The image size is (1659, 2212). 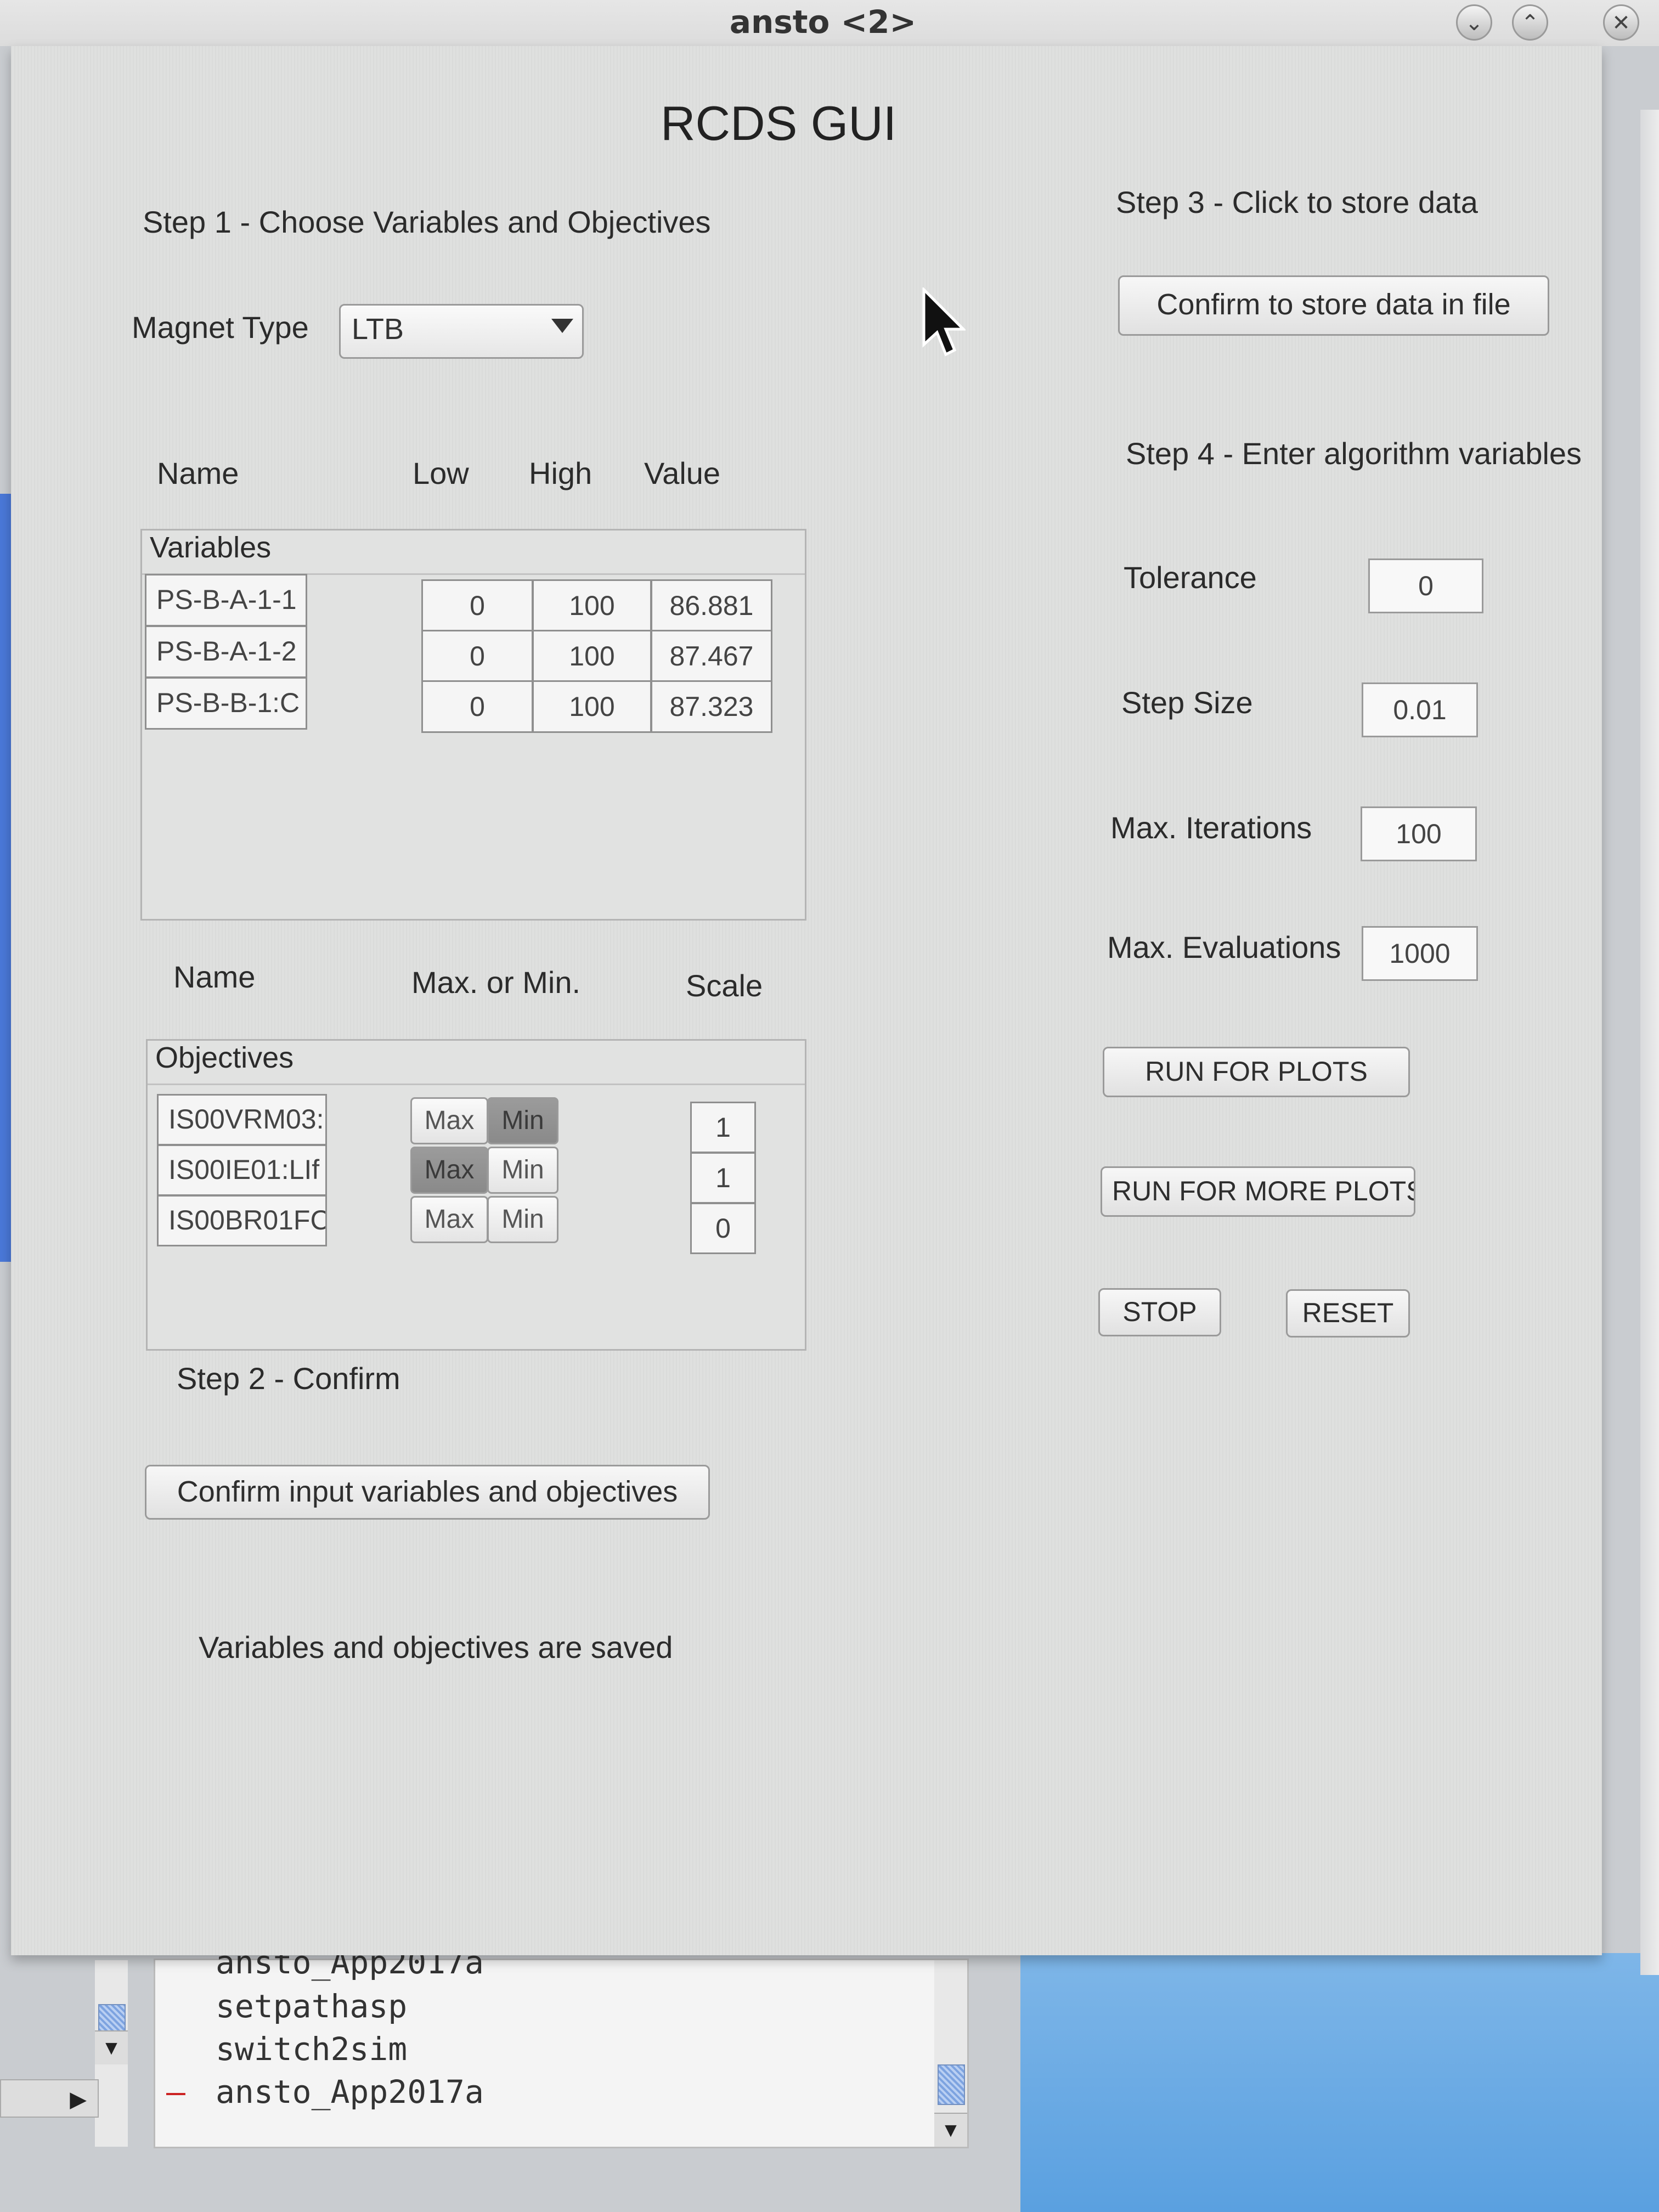 I want to click on variable-value-cell: 87.467, so click(x=711, y=656).